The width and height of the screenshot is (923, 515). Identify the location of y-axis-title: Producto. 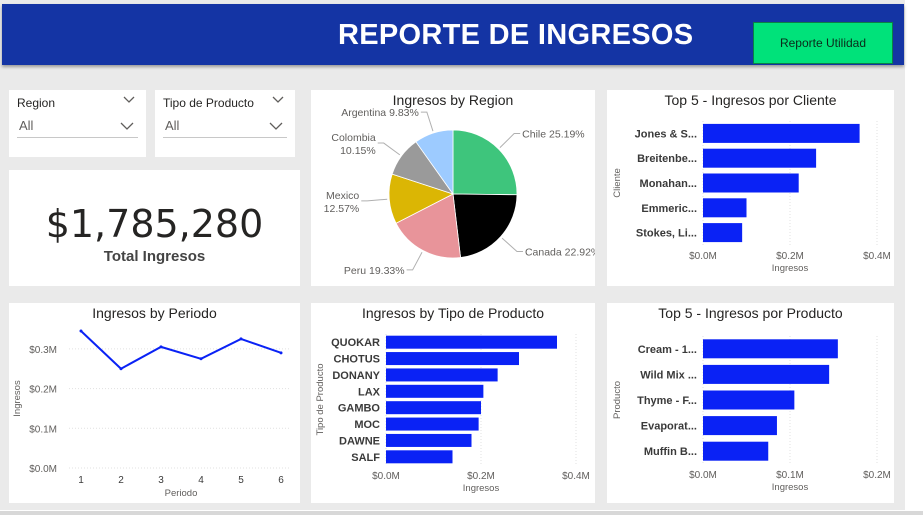
(617, 400).